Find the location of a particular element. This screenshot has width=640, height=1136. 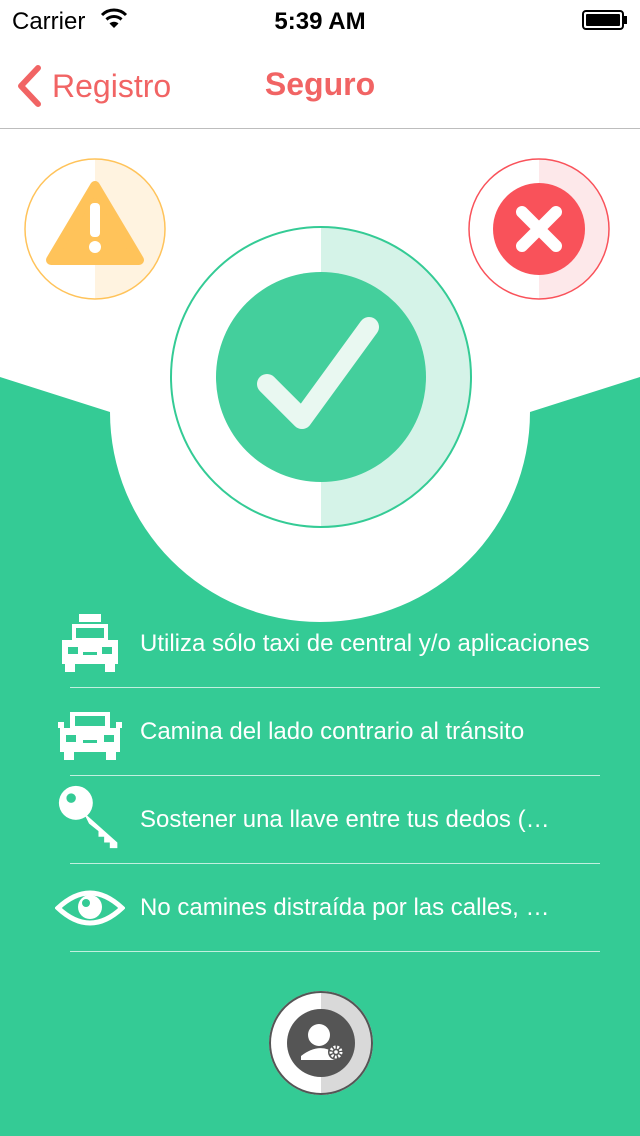

list-item: Camina del lado contrario al tránsito is located at coordinates (320, 732).